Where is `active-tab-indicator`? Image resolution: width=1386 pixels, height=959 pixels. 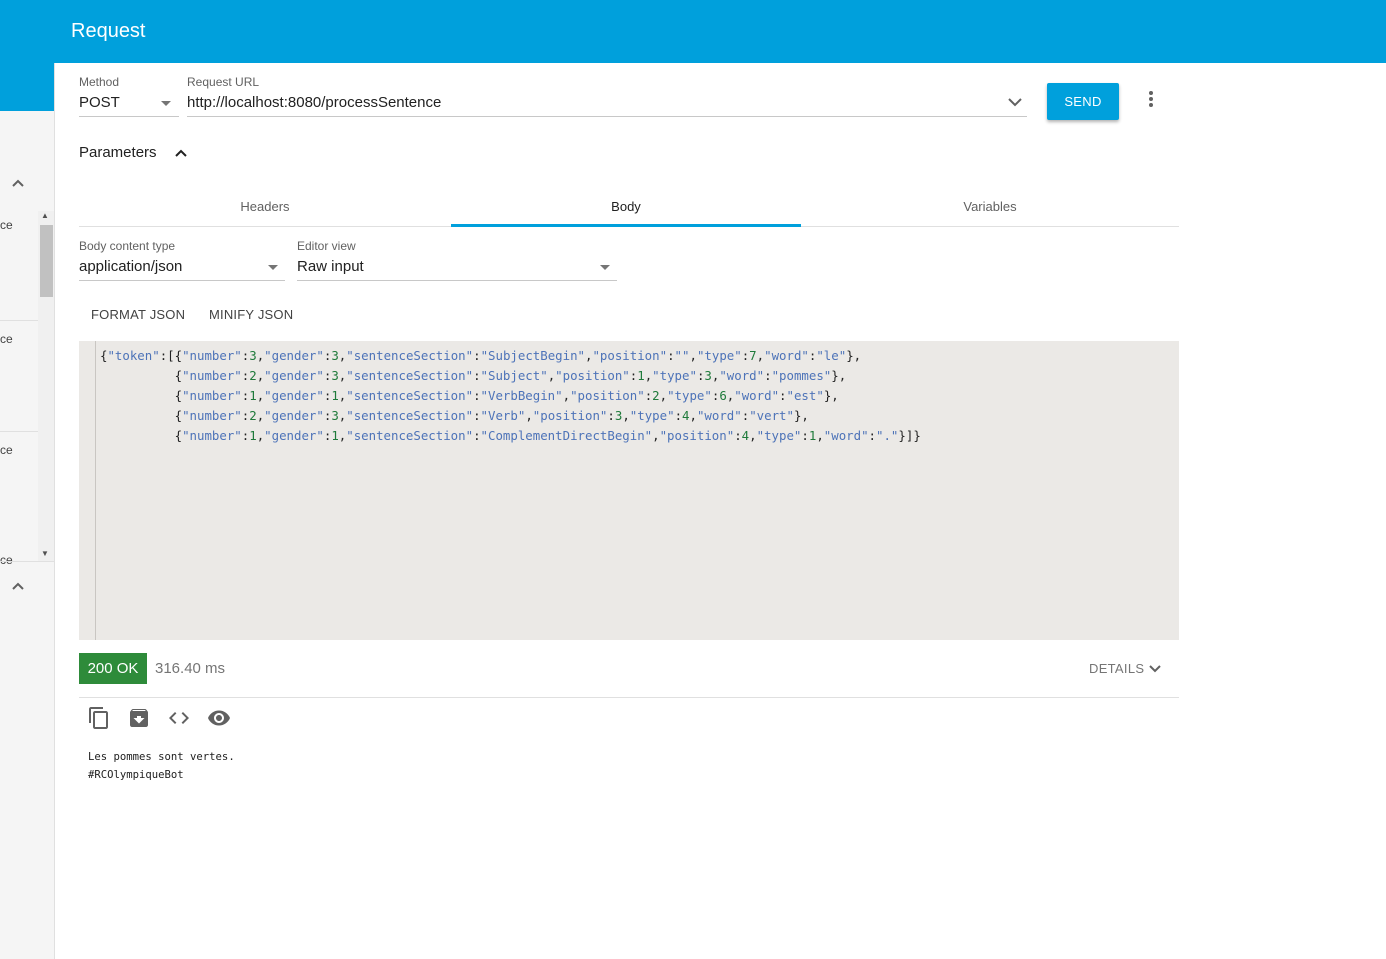
active-tab-indicator is located at coordinates (626, 225).